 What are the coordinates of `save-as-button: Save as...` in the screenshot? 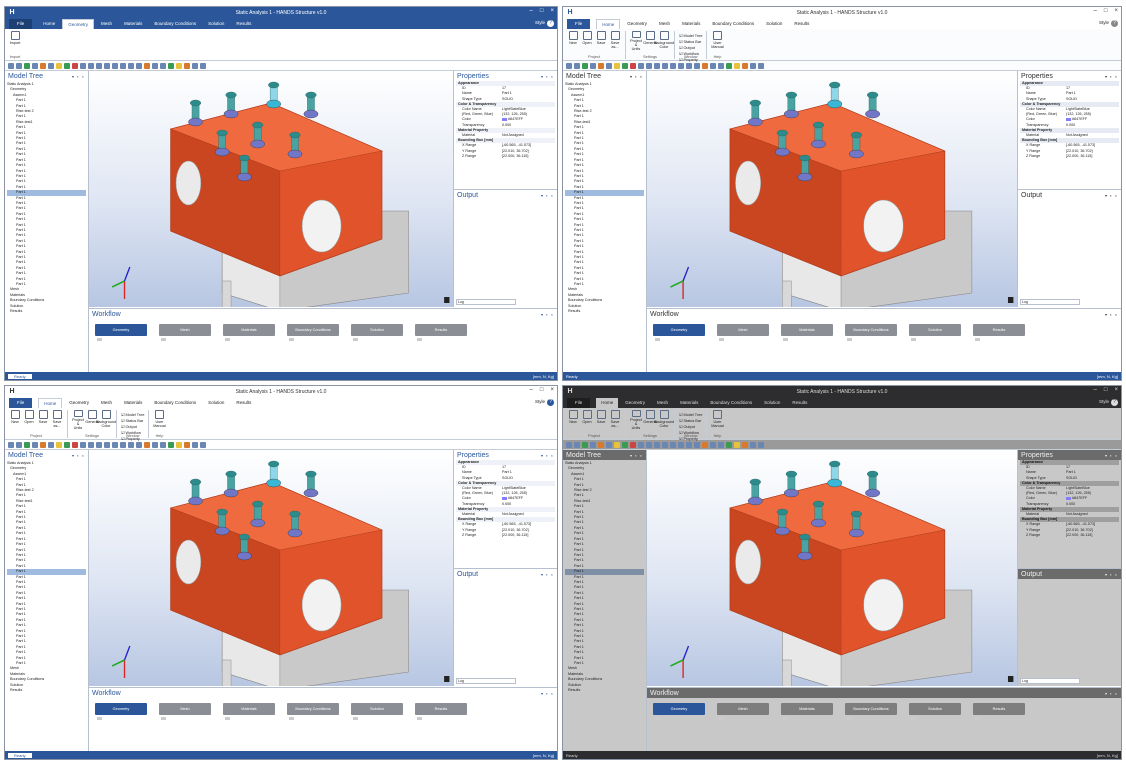 It's located at (615, 420).